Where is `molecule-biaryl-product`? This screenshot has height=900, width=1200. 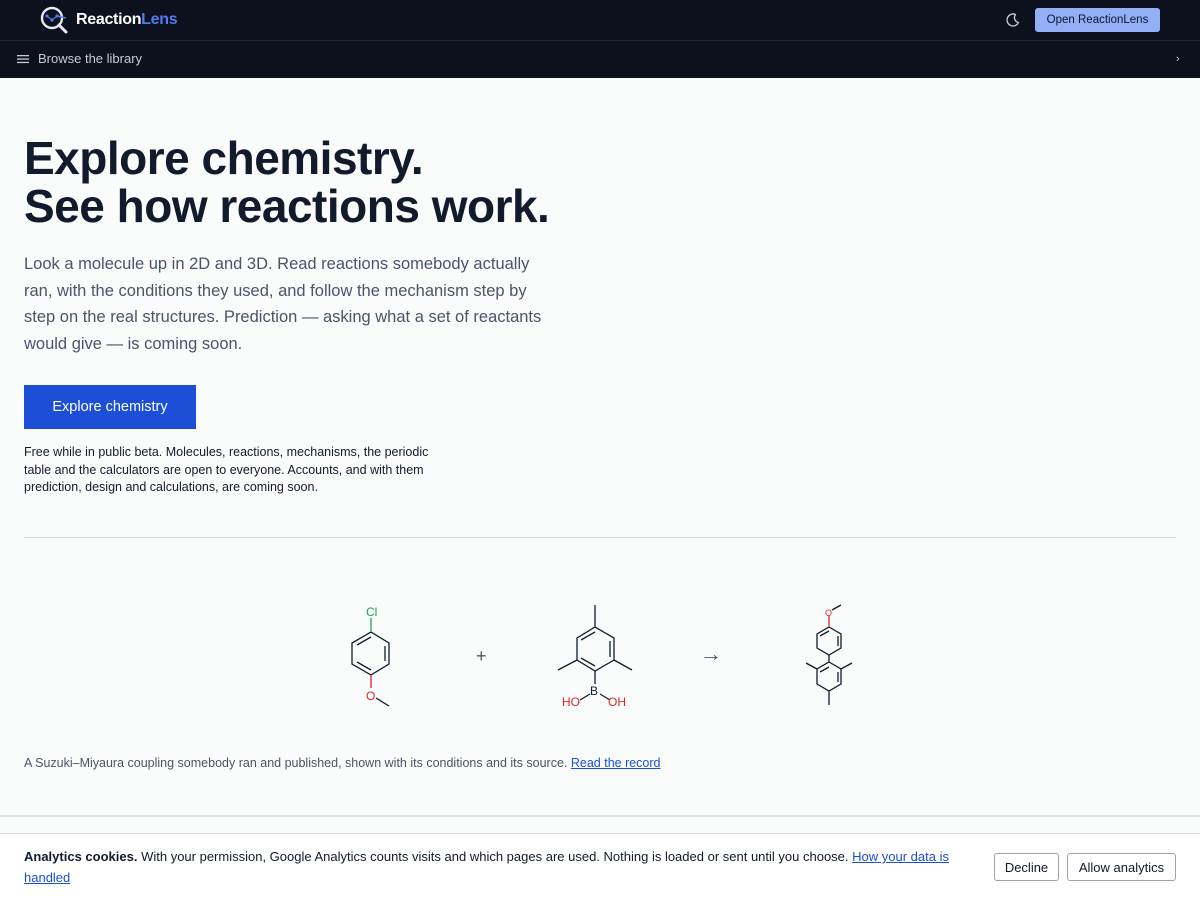 molecule-biaryl-product is located at coordinates (829, 654).